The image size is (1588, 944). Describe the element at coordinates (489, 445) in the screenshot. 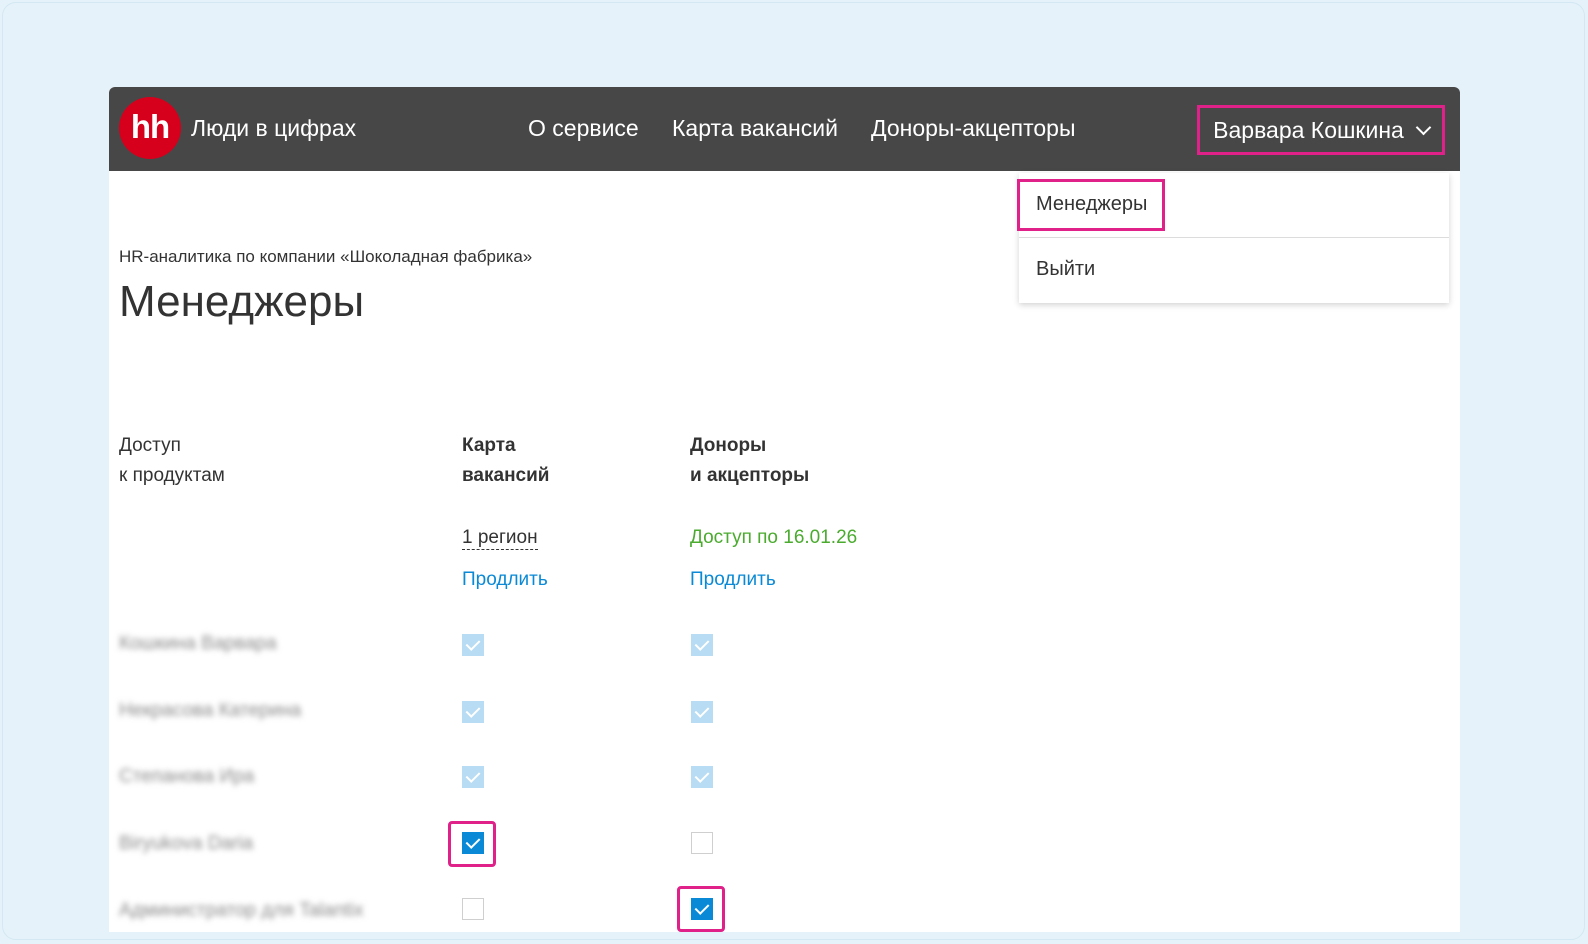

I see `column-title-line1: Карта` at that location.